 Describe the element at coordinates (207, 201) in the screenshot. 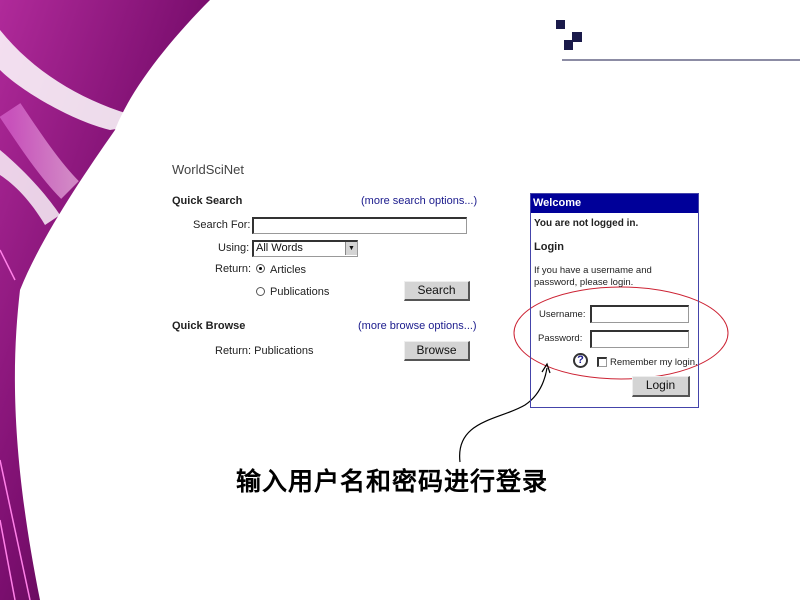

I see `quick-search-heading: Quick Search` at that location.